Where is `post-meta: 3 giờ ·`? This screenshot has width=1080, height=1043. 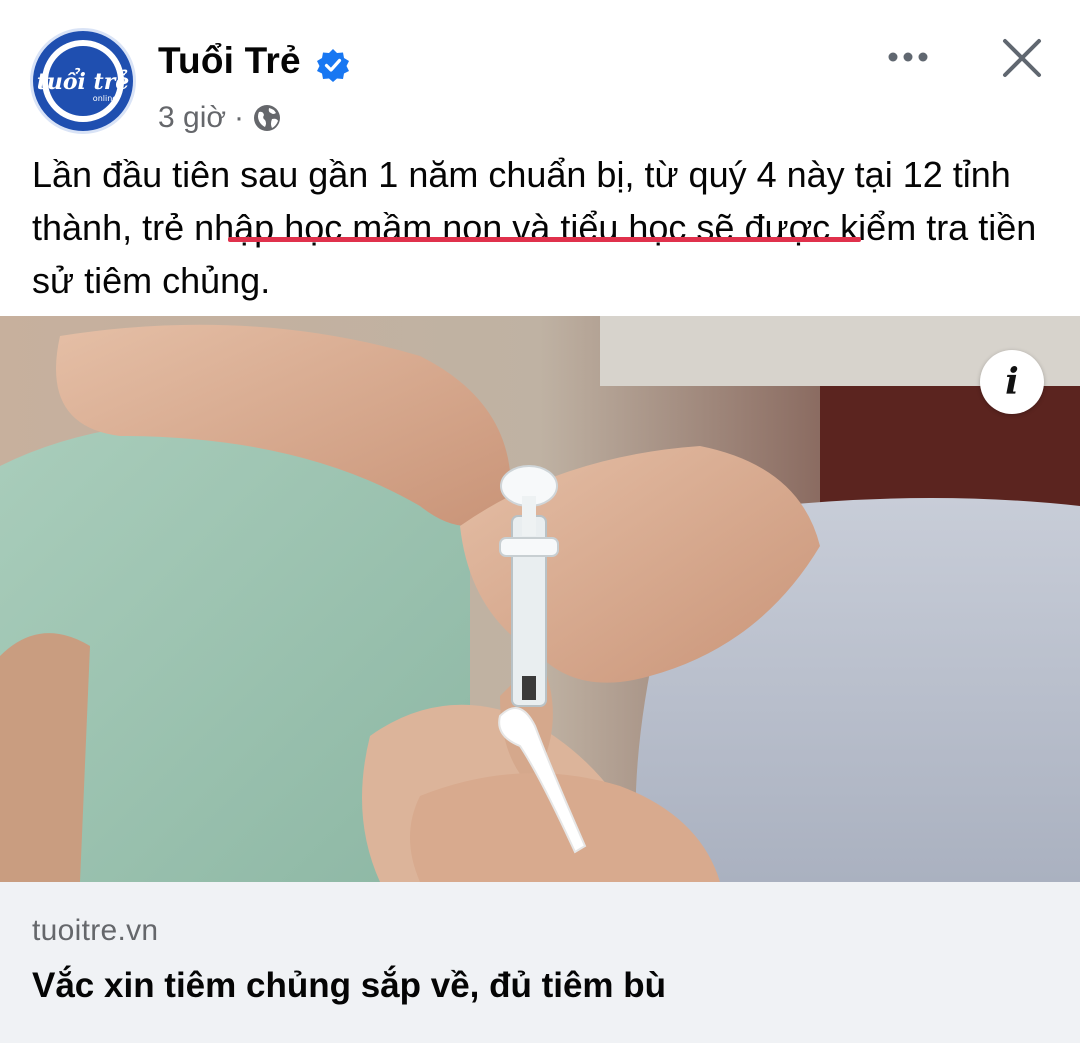 post-meta: 3 giờ · is located at coordinates (220, 118).